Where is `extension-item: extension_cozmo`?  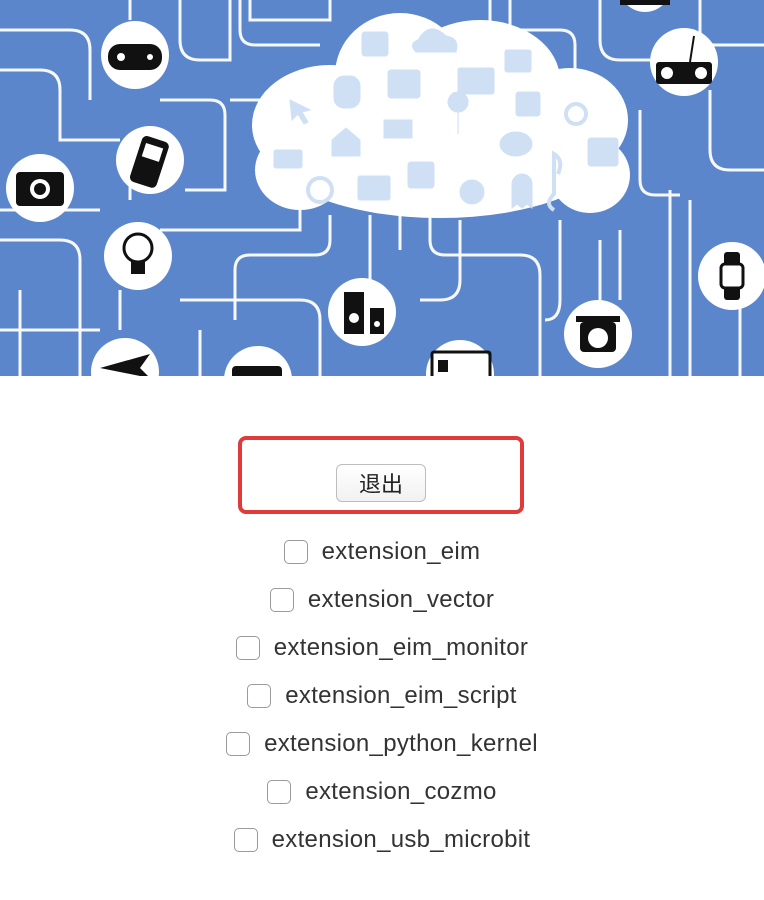
extension-item: extension_cozmo is located at coordinates (382, 792).